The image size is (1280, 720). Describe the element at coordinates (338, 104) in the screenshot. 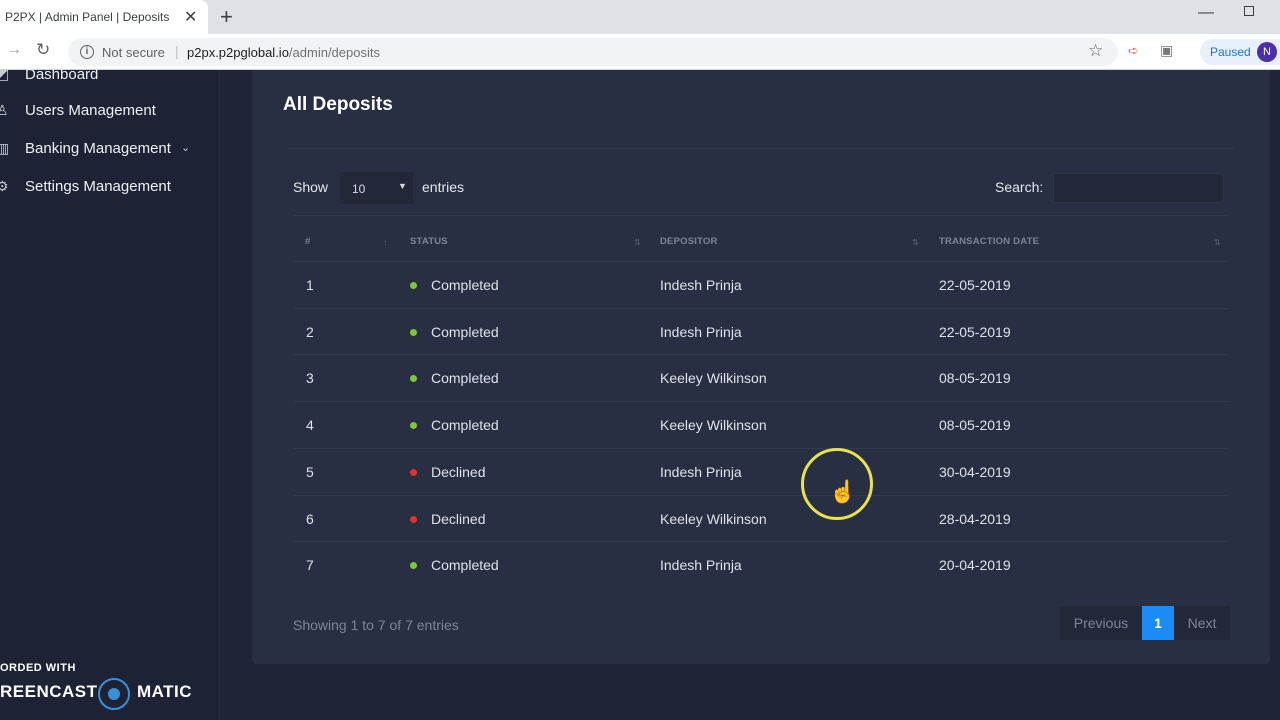

I see `page-title: All Deposits` at that location.